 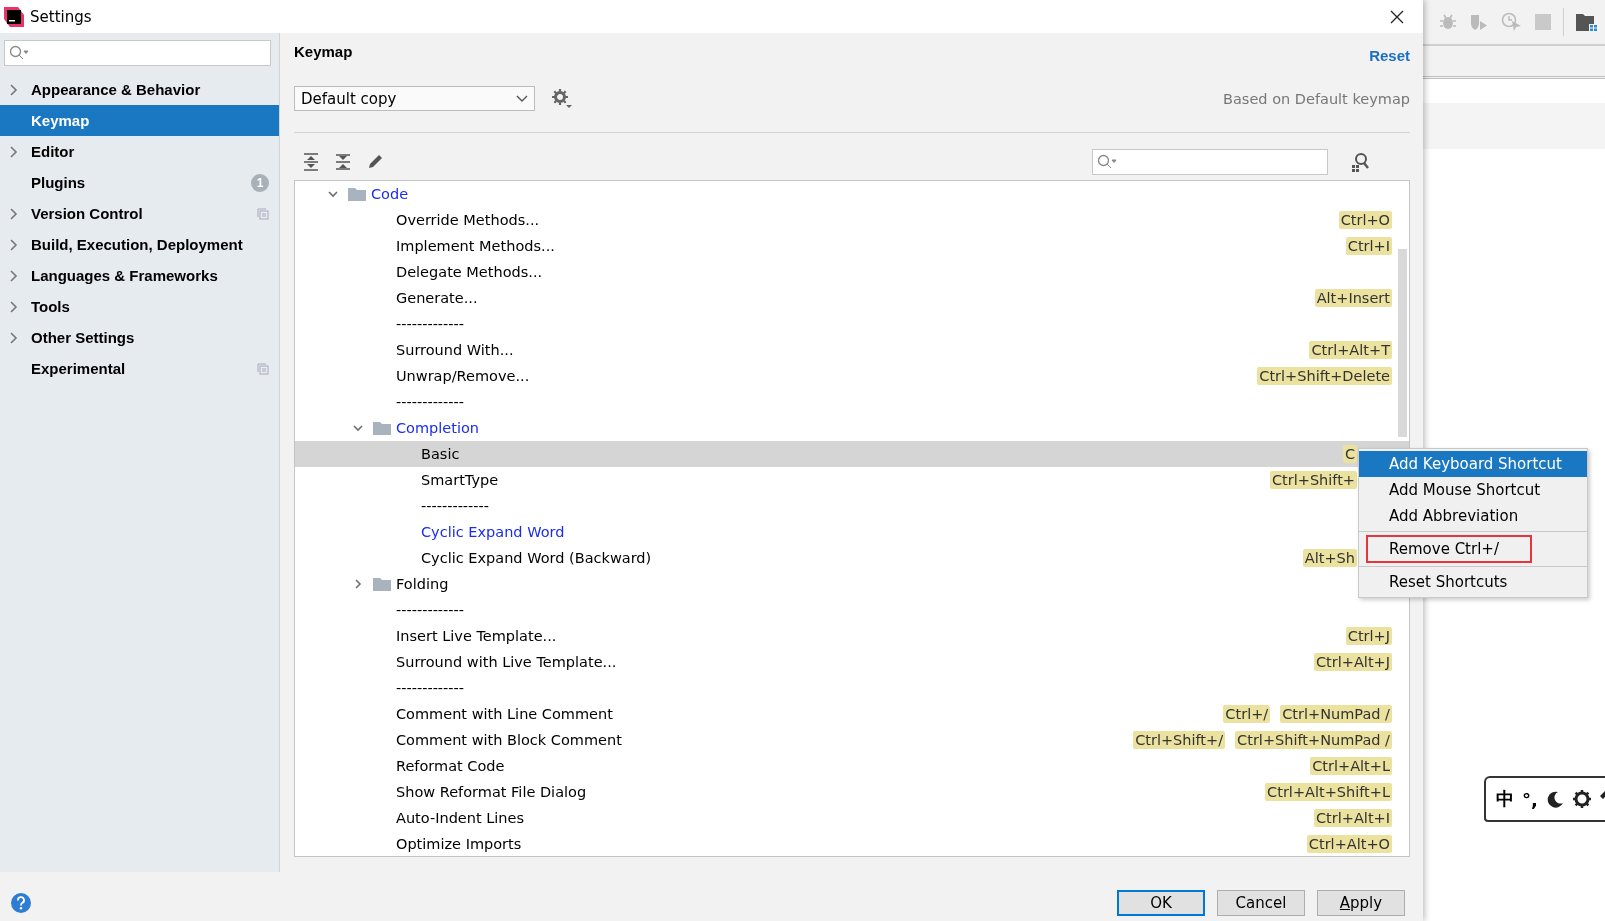 I want to click on action-label: Comment with Line Comment, so click(x=504, y=714).